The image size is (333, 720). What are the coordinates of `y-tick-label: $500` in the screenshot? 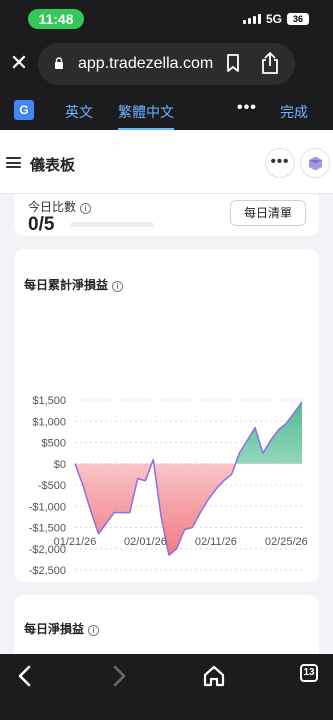 It's located at (54, 444).